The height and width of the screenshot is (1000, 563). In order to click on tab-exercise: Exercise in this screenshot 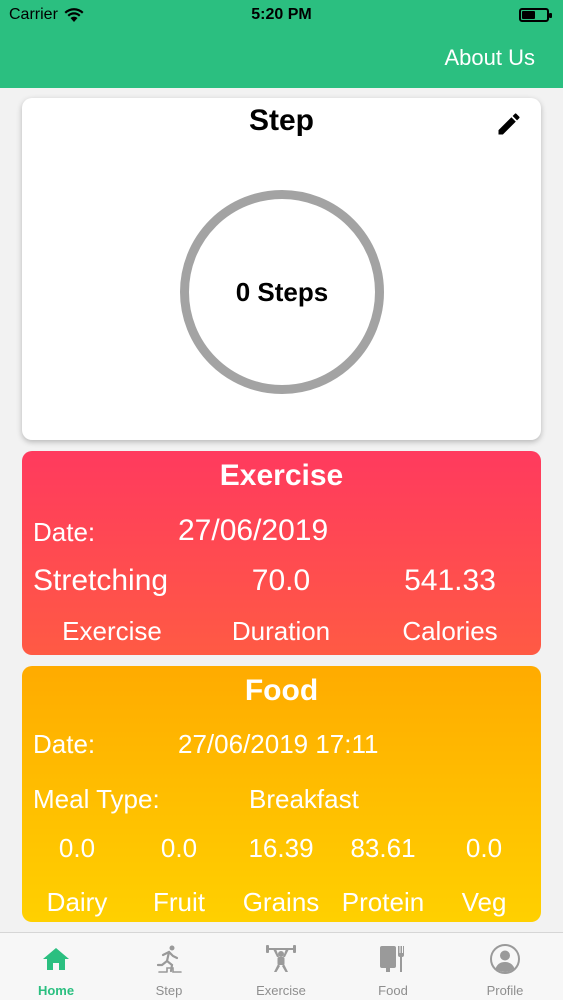, I will do `click(281, 966)`.